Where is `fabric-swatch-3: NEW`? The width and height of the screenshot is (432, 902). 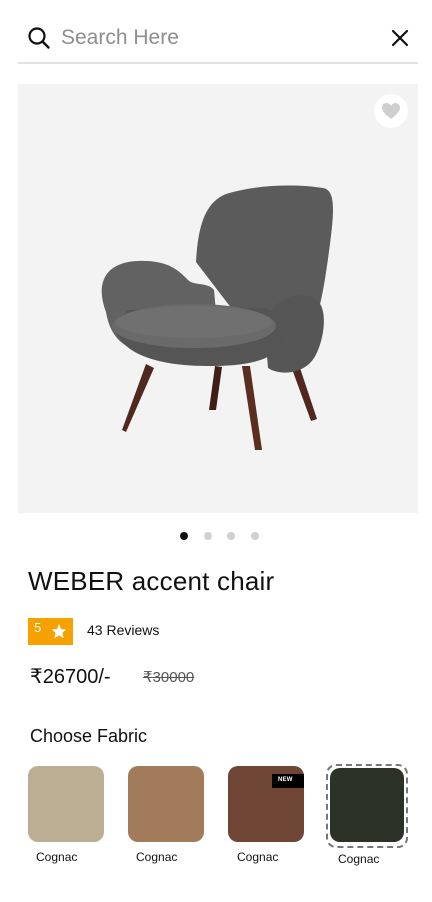 fabric-swatch-3: NEW is located at coordinates (266, 804).